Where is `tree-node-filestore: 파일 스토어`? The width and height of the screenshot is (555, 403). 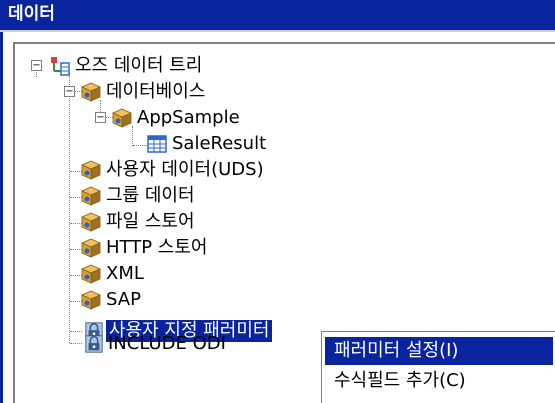 tree-node-filestore: 파일 스토어 is located at coordinates (137, 222).